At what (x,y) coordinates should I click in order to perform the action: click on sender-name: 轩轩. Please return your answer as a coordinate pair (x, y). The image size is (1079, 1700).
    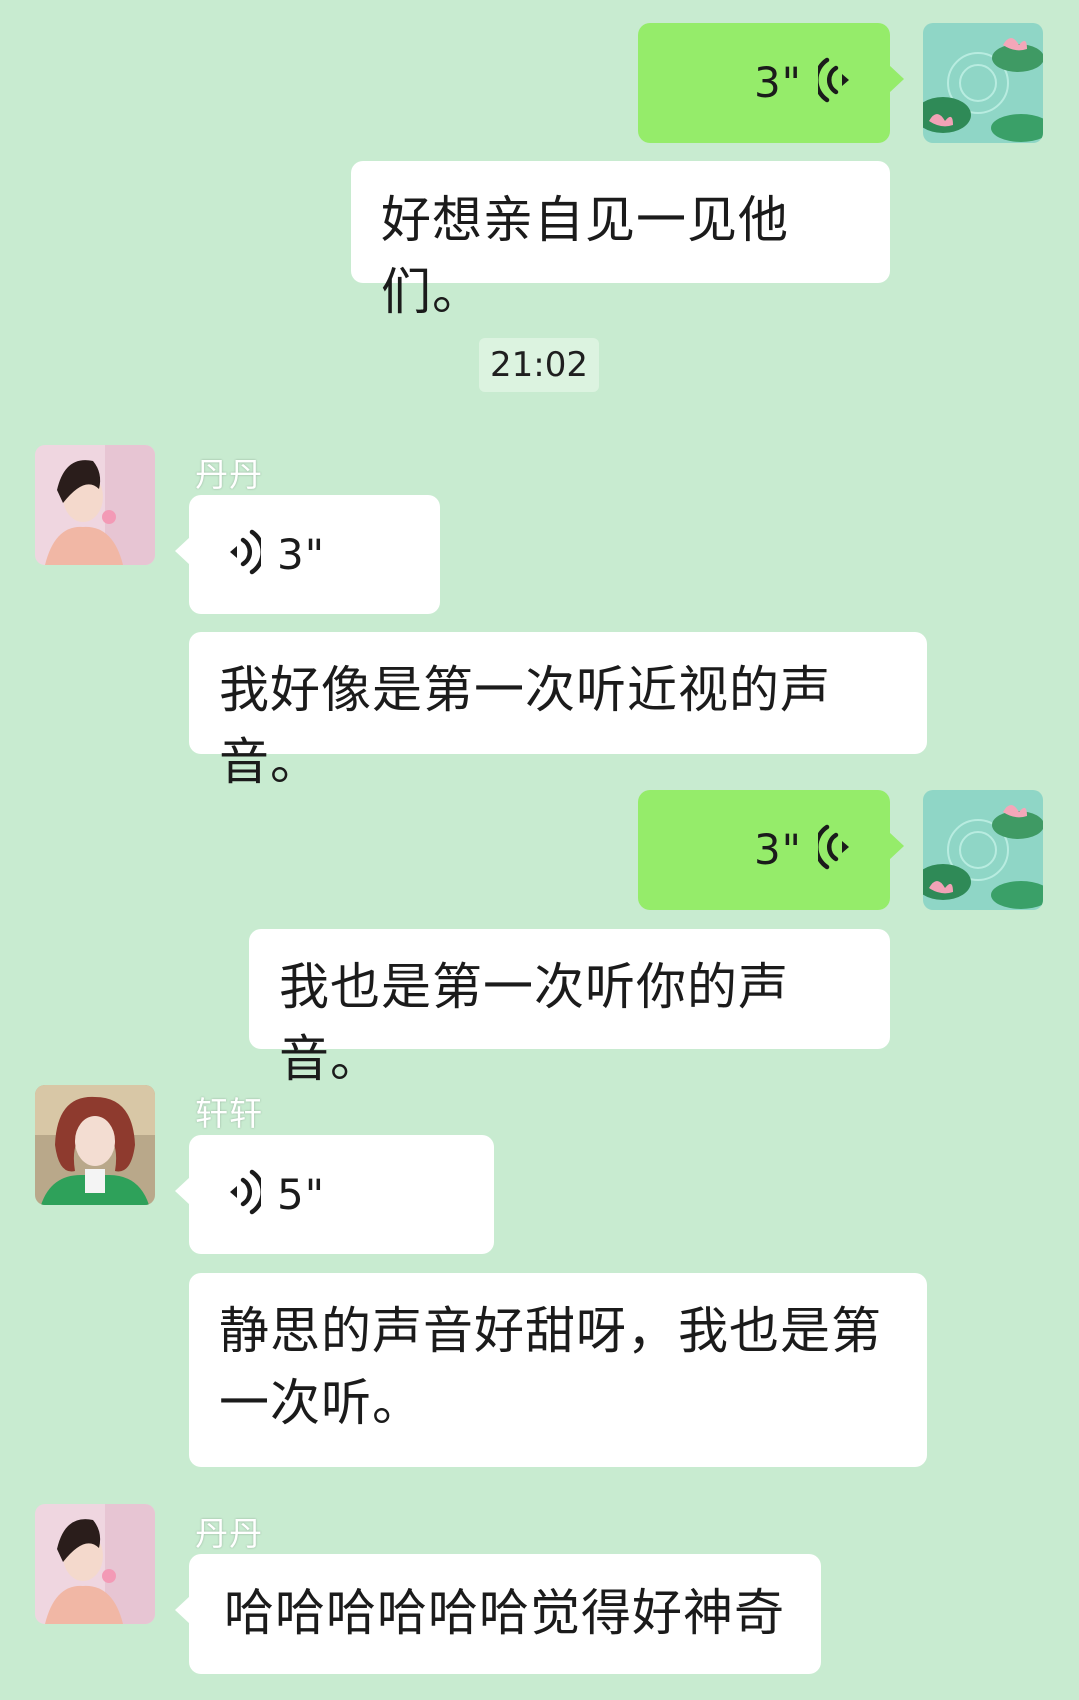
    Looking at the image, I should click on (229, 1113).